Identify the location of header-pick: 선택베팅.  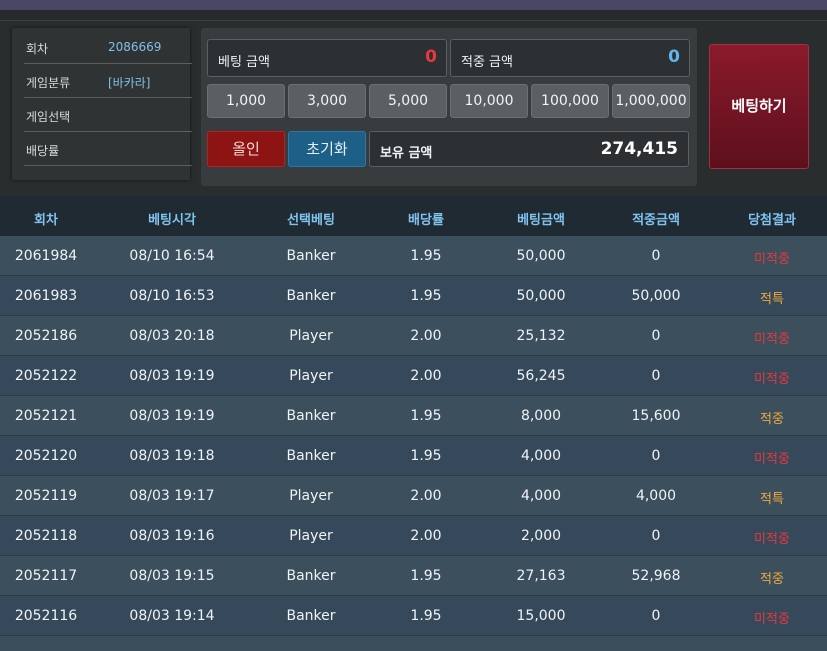
(311, 220).